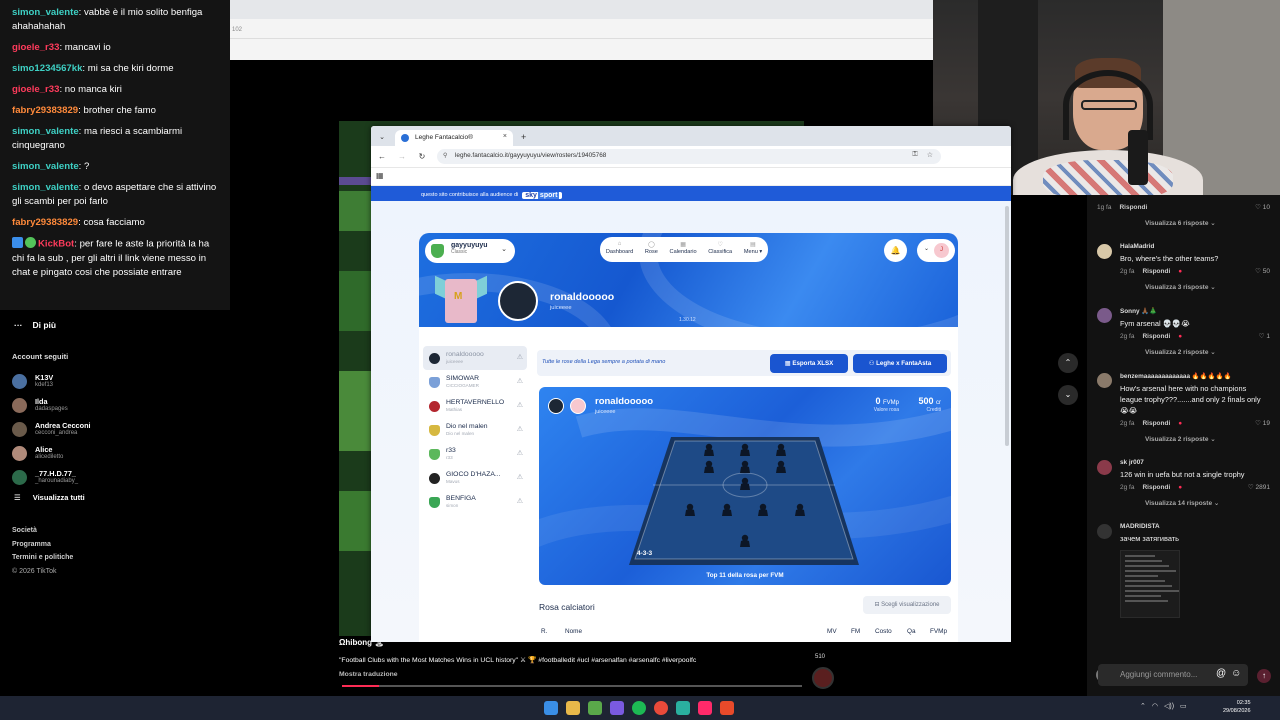  I want to click on tiktok-icon, so click(705, 708).